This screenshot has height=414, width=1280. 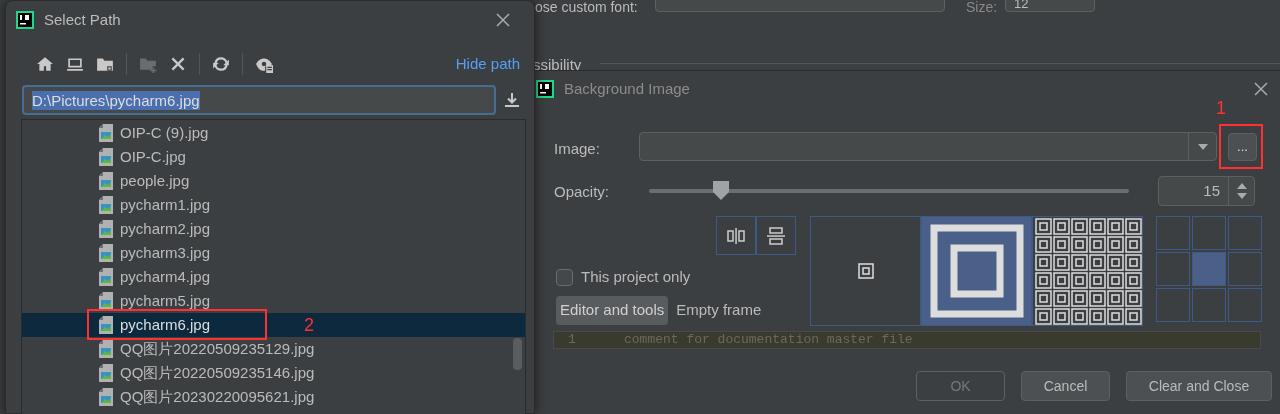 I want to click on file-name: pycharm4.jpg, so click(x=165, y=276).